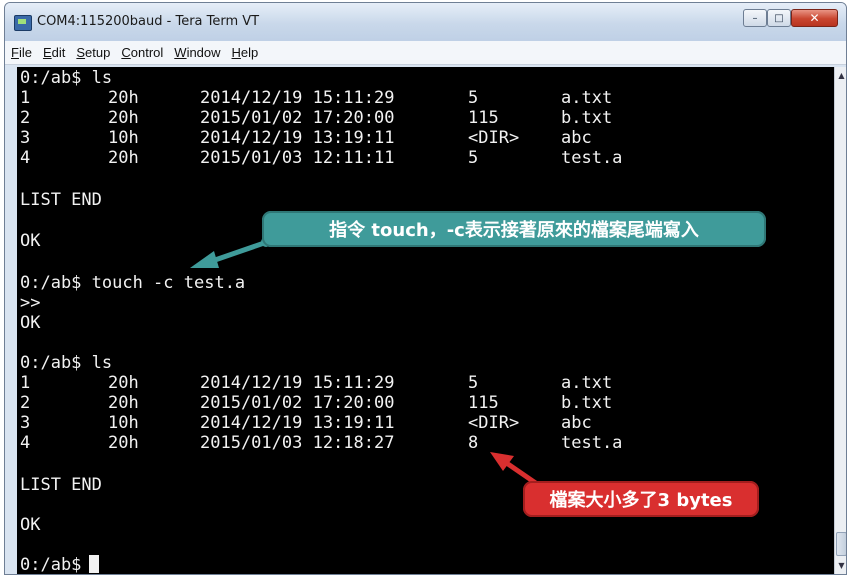 The height and width of the screenshot is (577, 849). I want to click on scrollbar-thumb, so click(841, 544).